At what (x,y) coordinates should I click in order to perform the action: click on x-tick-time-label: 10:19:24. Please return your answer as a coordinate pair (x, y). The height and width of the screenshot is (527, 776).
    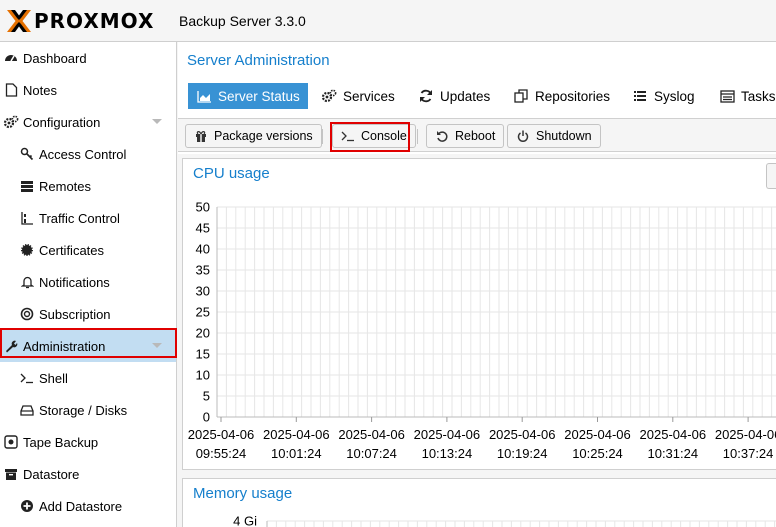
    Looking at the image, I should click on (522, 453).